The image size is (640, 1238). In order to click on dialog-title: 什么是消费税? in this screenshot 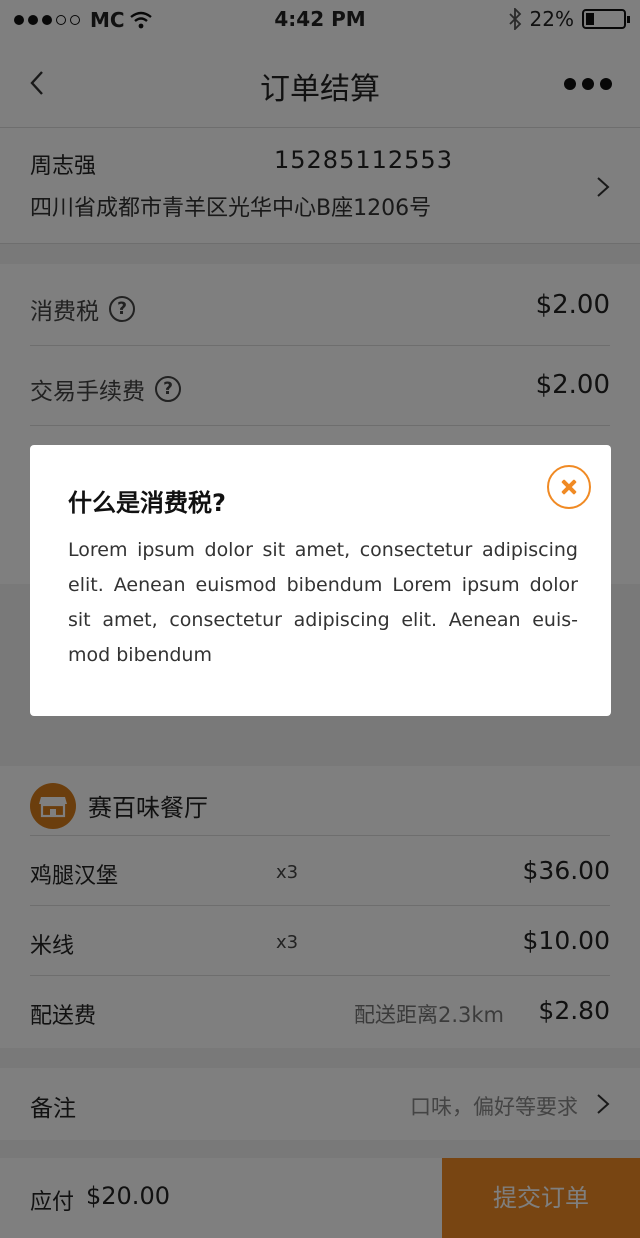, I will do `click(147, 503)`.